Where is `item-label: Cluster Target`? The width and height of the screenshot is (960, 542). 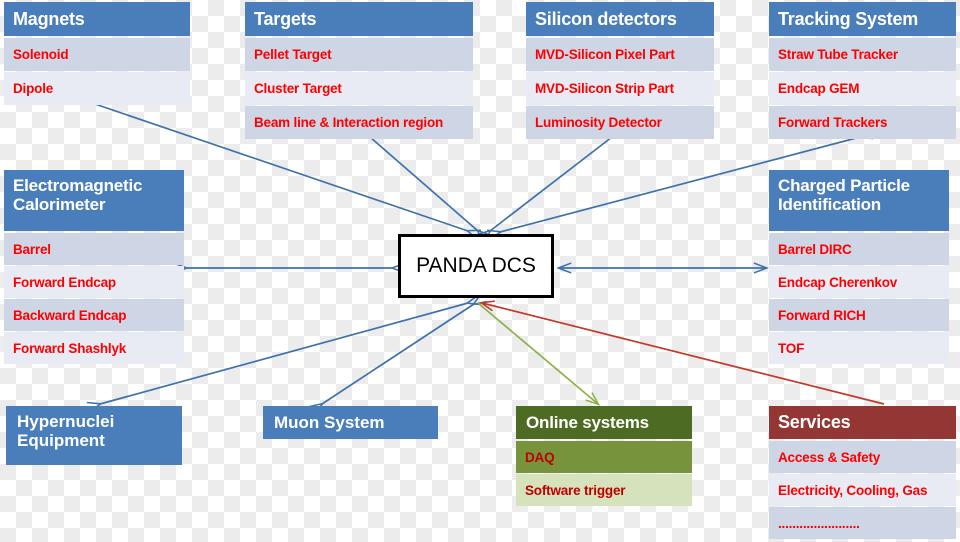
item-label: Cluster Target is located at coordinates (298, 88).